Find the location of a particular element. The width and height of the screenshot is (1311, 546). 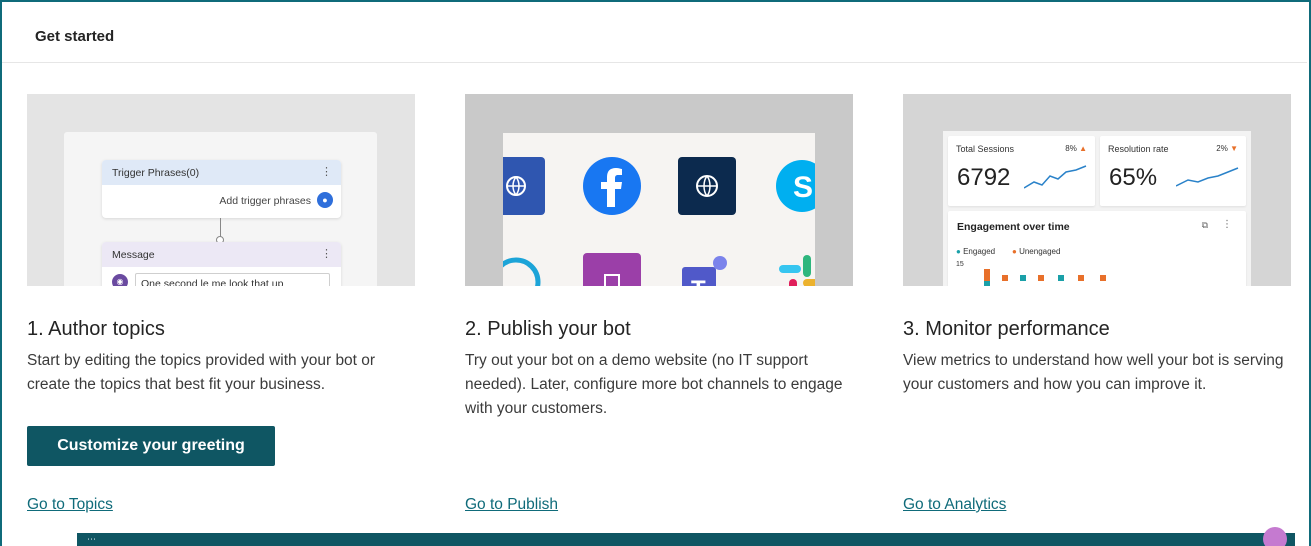

trigger-node-title: Trigger Phrases(0) is located at coordinates (156, 173).